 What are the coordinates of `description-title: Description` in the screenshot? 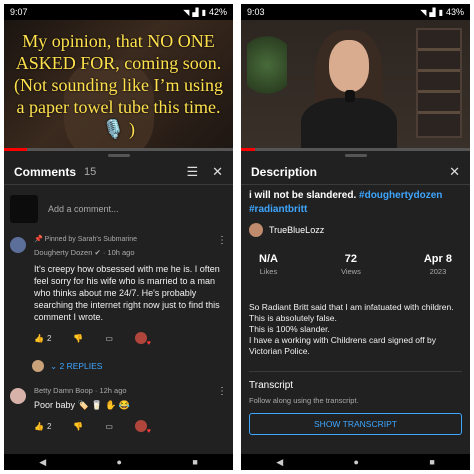 It's located at (284, 171).